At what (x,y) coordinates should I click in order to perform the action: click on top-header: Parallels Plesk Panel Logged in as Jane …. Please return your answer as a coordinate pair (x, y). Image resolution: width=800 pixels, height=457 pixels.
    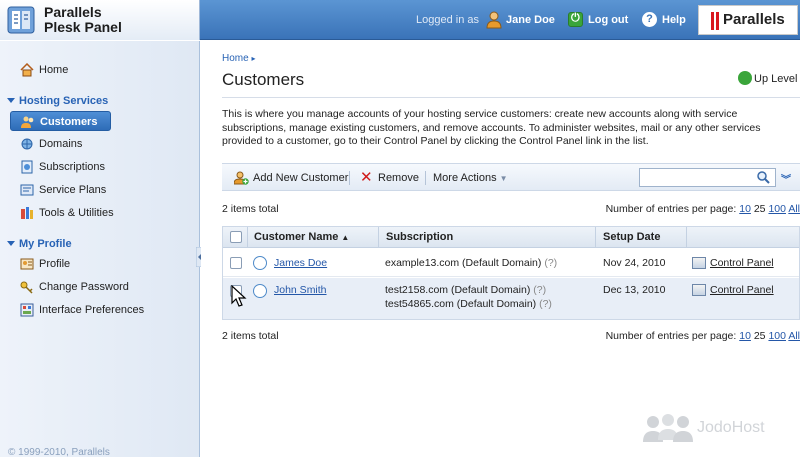
    Looking at the image, I should click on (400, 20).